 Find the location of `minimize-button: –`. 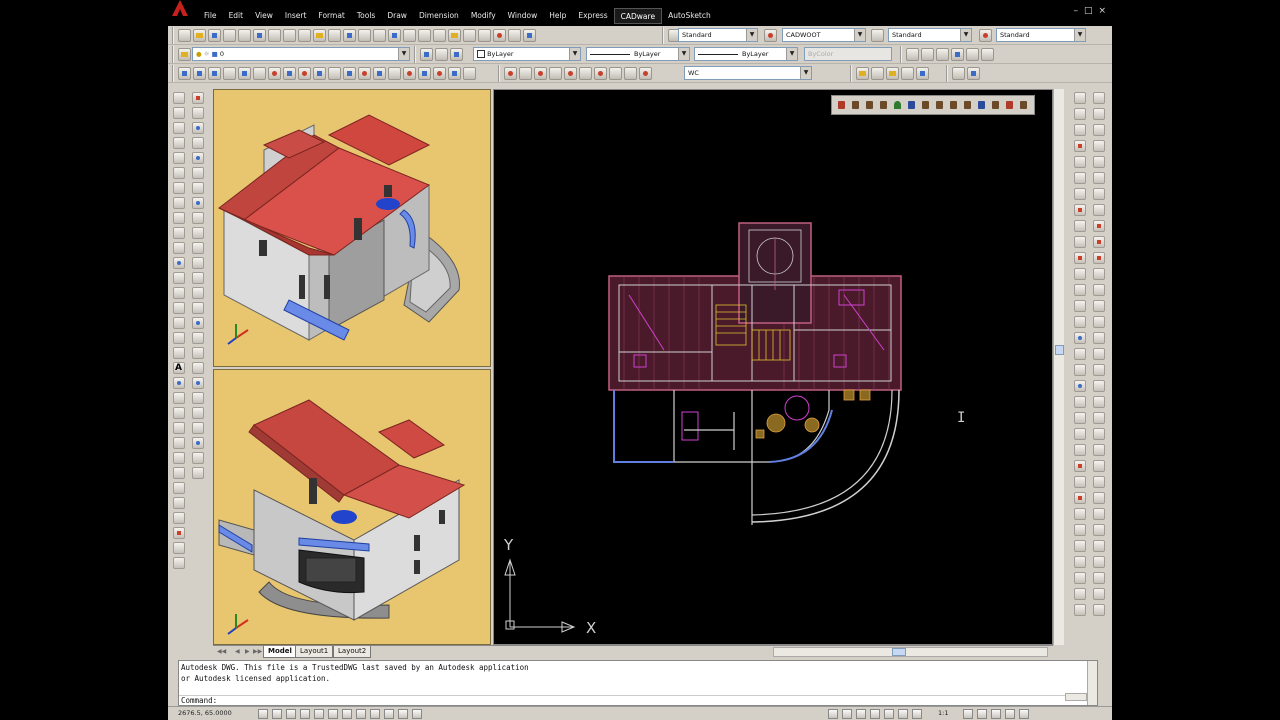

minimize-button: – is located at coordinates (1075, 11).